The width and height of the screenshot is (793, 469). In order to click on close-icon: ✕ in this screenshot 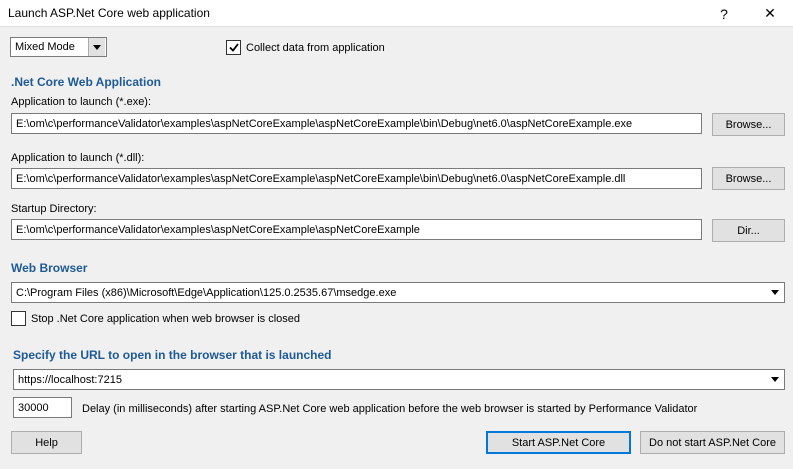, I will do `click(770, 13)`.